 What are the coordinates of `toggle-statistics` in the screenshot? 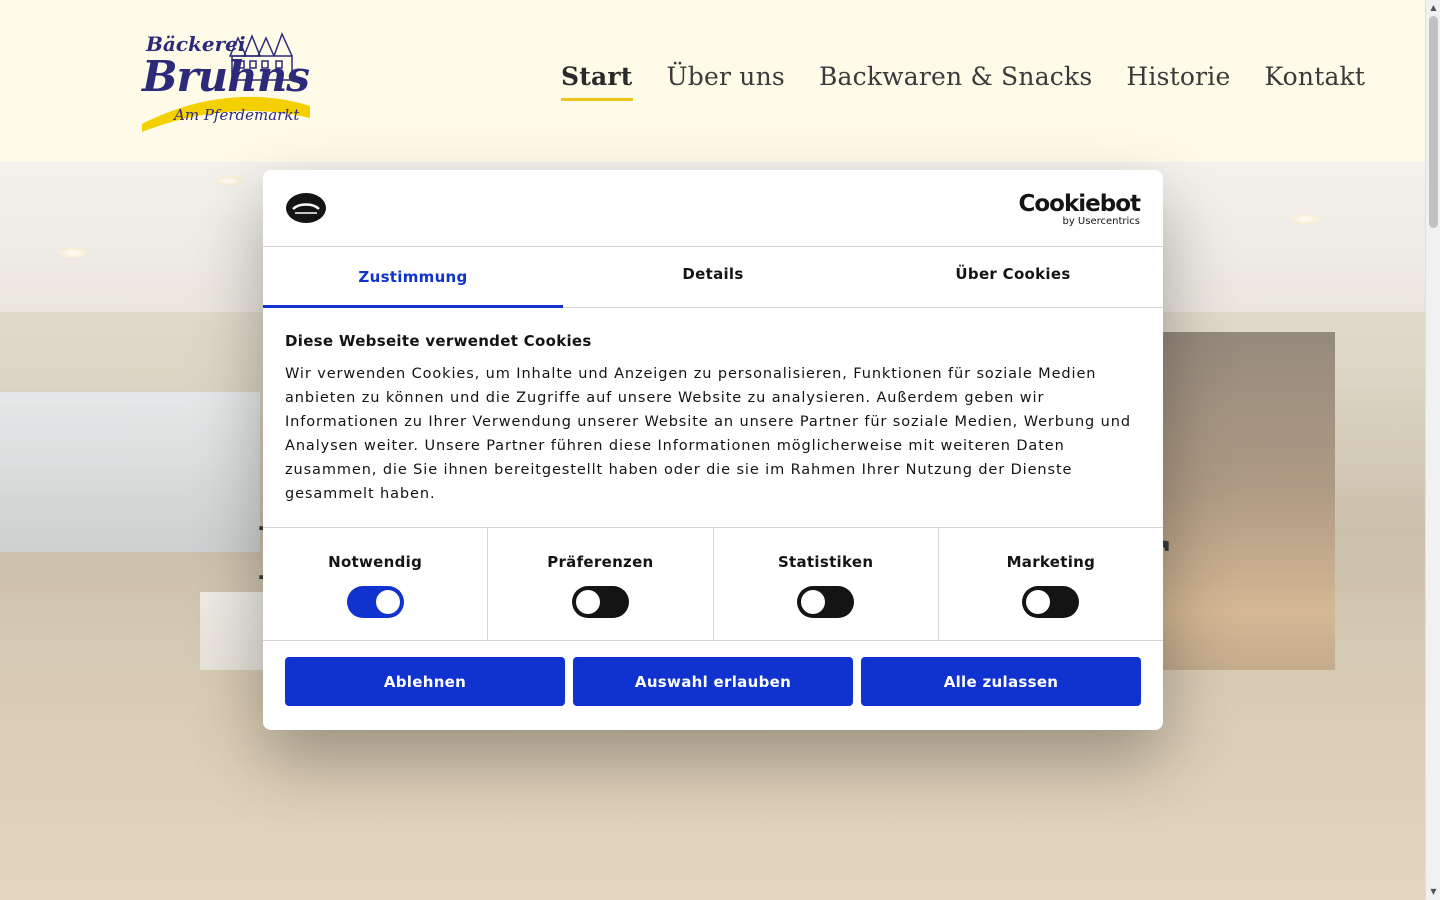 It's located at (826, 602).